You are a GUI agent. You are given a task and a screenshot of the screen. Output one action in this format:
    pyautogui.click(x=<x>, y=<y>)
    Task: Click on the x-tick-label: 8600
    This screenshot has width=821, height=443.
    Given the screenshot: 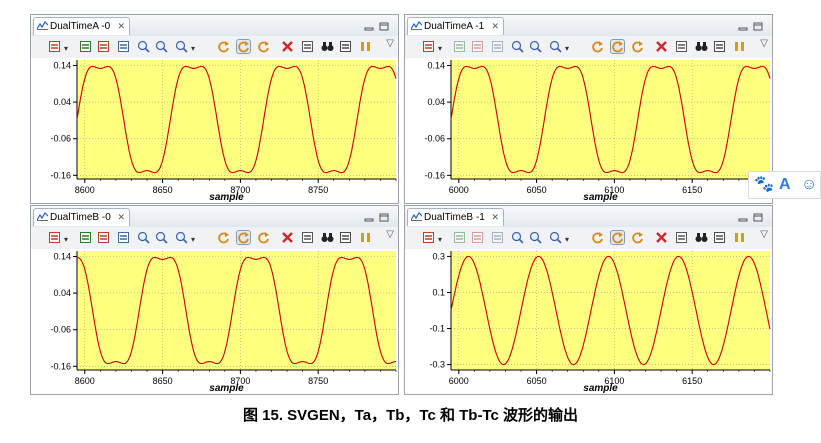 What is the action you would take?
    pyautogui.click(x=85, y=381)
    